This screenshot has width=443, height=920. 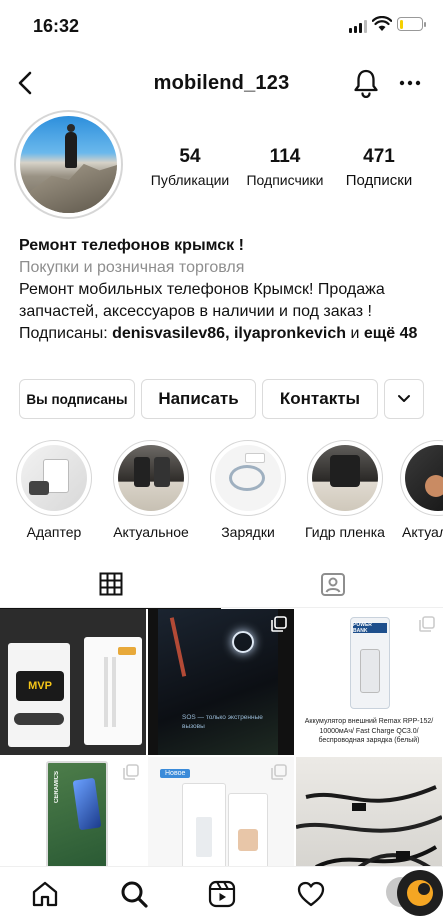 I want to click on stat-value: 471, so click(x=379, y=156).